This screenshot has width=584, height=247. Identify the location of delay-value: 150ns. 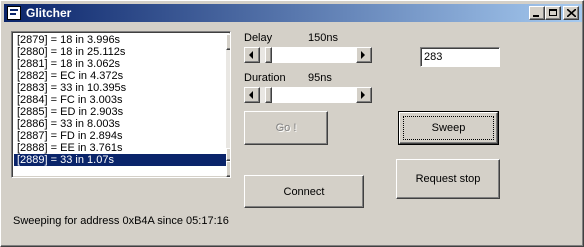
(323, 38).